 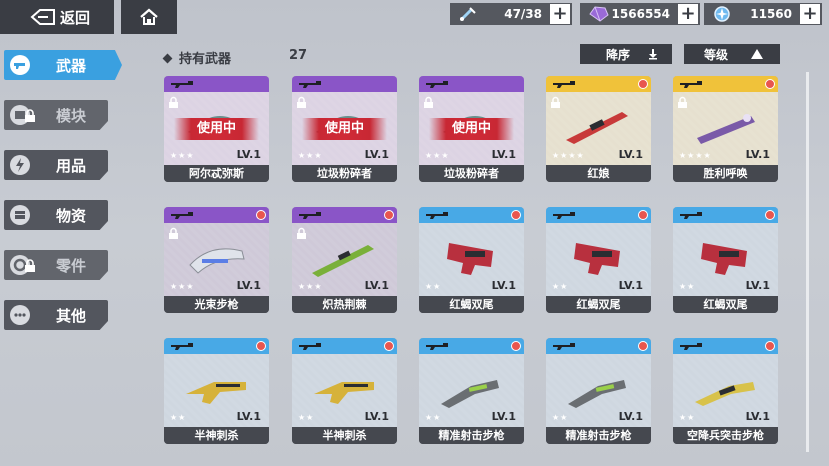 I want to click on weapon-card: ★★★★ LV.1 红娘, so click(x=598, y=129).